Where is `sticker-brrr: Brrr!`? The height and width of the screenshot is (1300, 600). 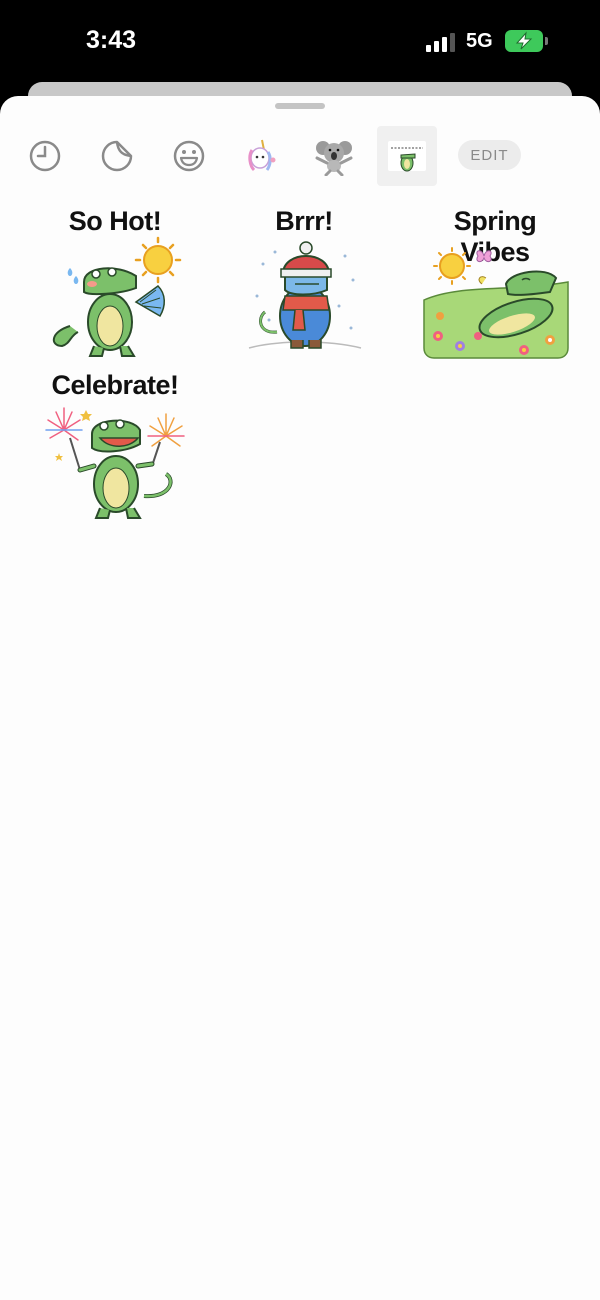
sticker-brrr: Brrr! is located at coordinates (304, 286).